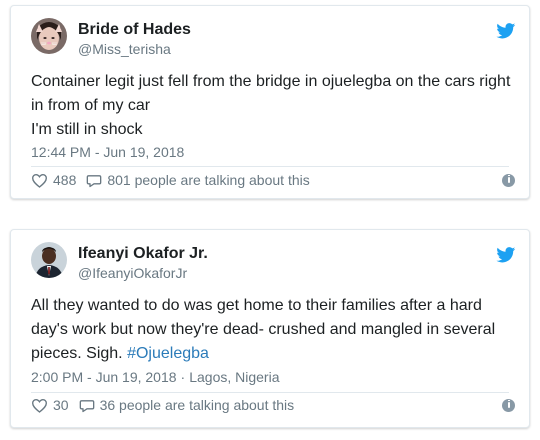 The width and height of the screenshot is (540, 440). I want to click on timestamp-link: 2:00 PM - Jun 19, 2018, so click(104, 377).